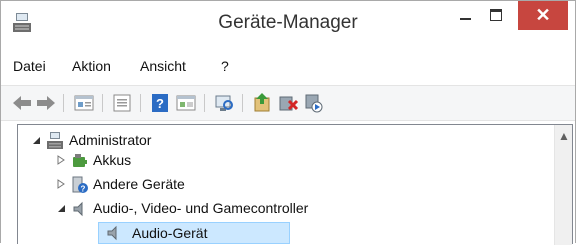  Describe the element at coordinates (466, 19) in the screenshot. I see `minimize-button` at that location.